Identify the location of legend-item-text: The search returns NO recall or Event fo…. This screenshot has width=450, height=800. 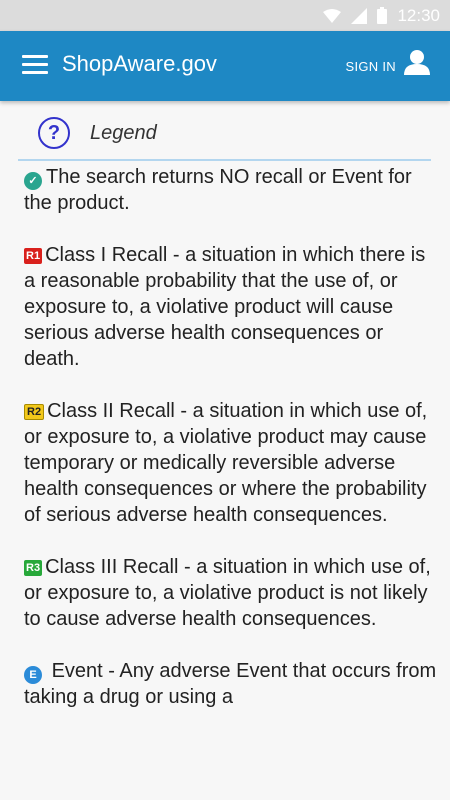
(218, 190).